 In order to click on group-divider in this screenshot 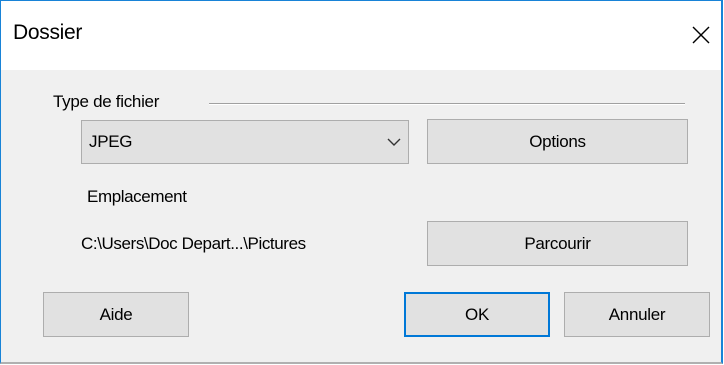, I will do `click(447, 104)`.